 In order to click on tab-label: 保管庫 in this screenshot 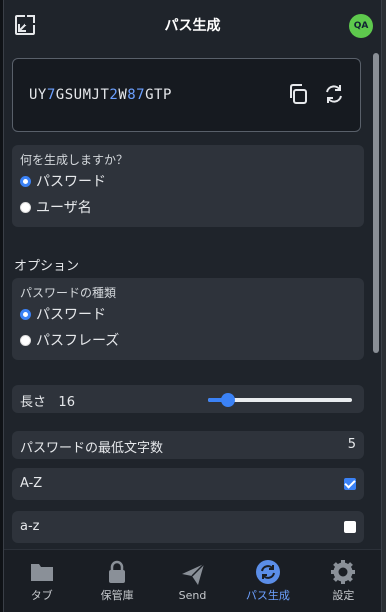, I will do `click(117, 595)`.